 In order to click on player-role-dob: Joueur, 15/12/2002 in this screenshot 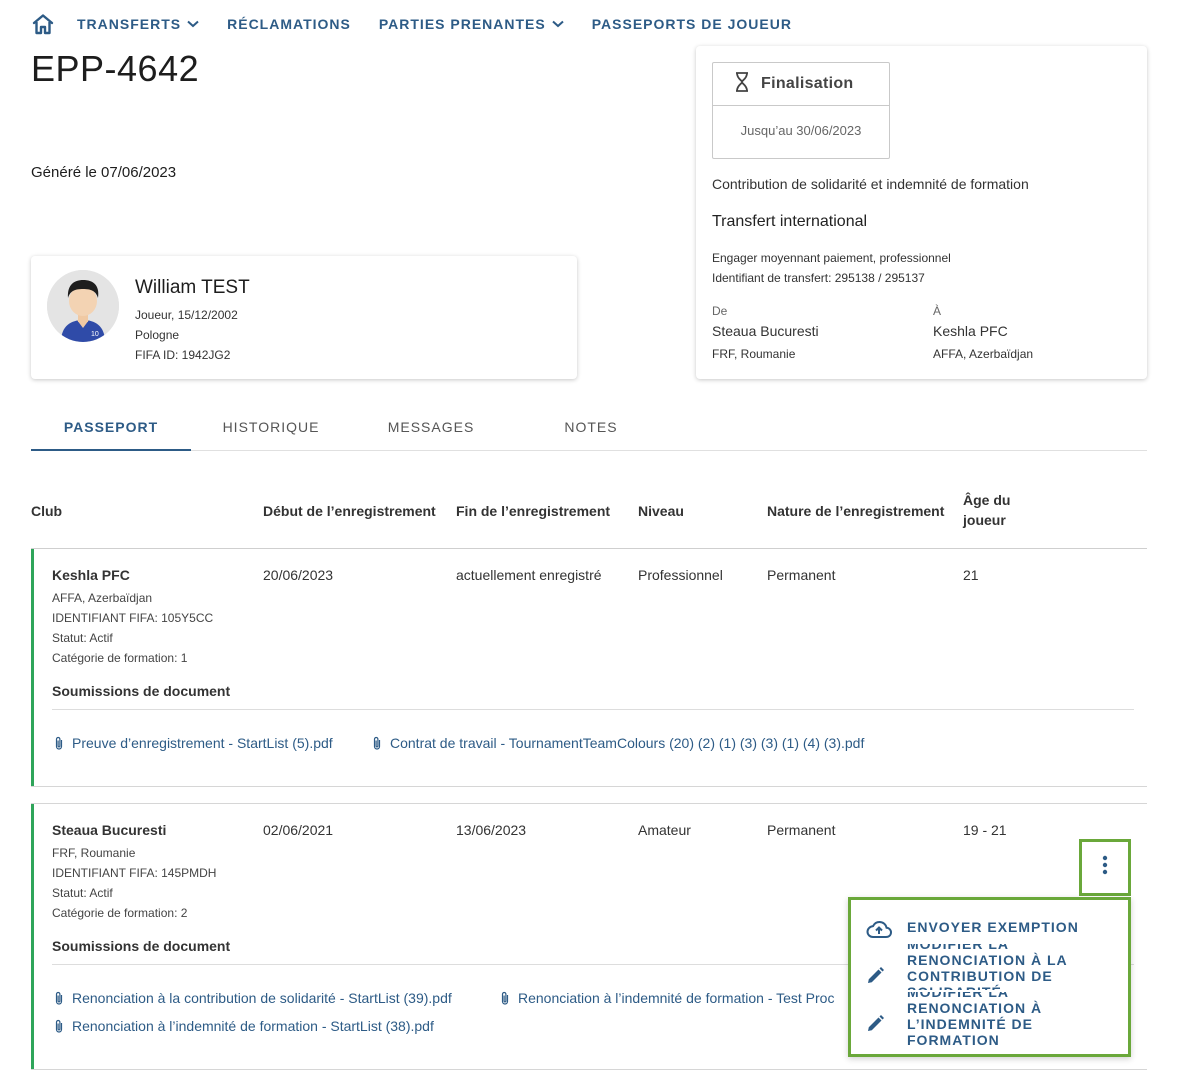, I will do `click(186, 315)`.